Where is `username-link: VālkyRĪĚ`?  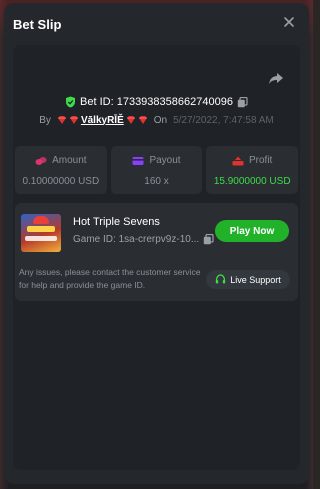
username-link: VālkyRĪĚ is located at coordinates (102, 120).